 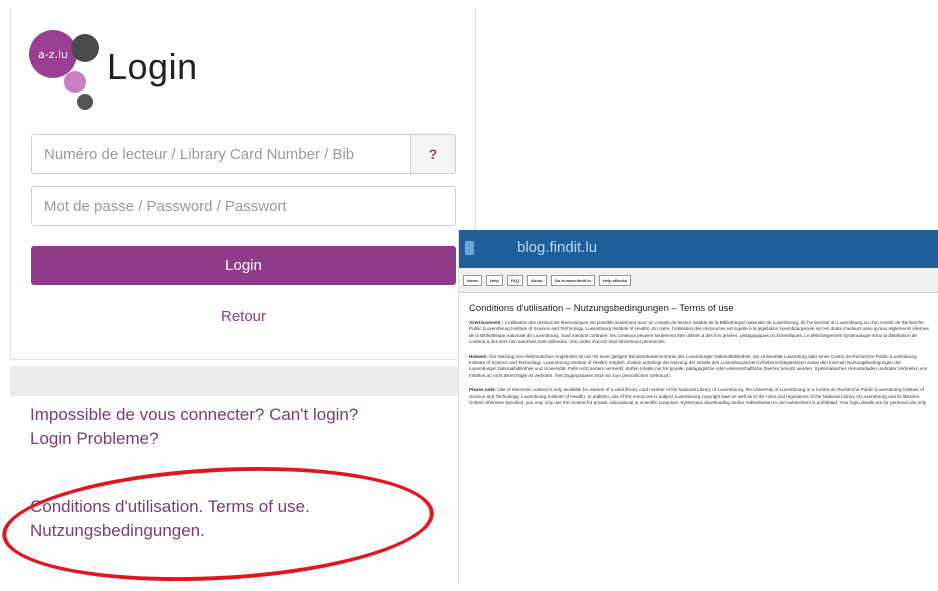 What do you see at coordinates (221, 154) in the screenshot?
I see `library-card-number-input` at bounding box center [221, 154].